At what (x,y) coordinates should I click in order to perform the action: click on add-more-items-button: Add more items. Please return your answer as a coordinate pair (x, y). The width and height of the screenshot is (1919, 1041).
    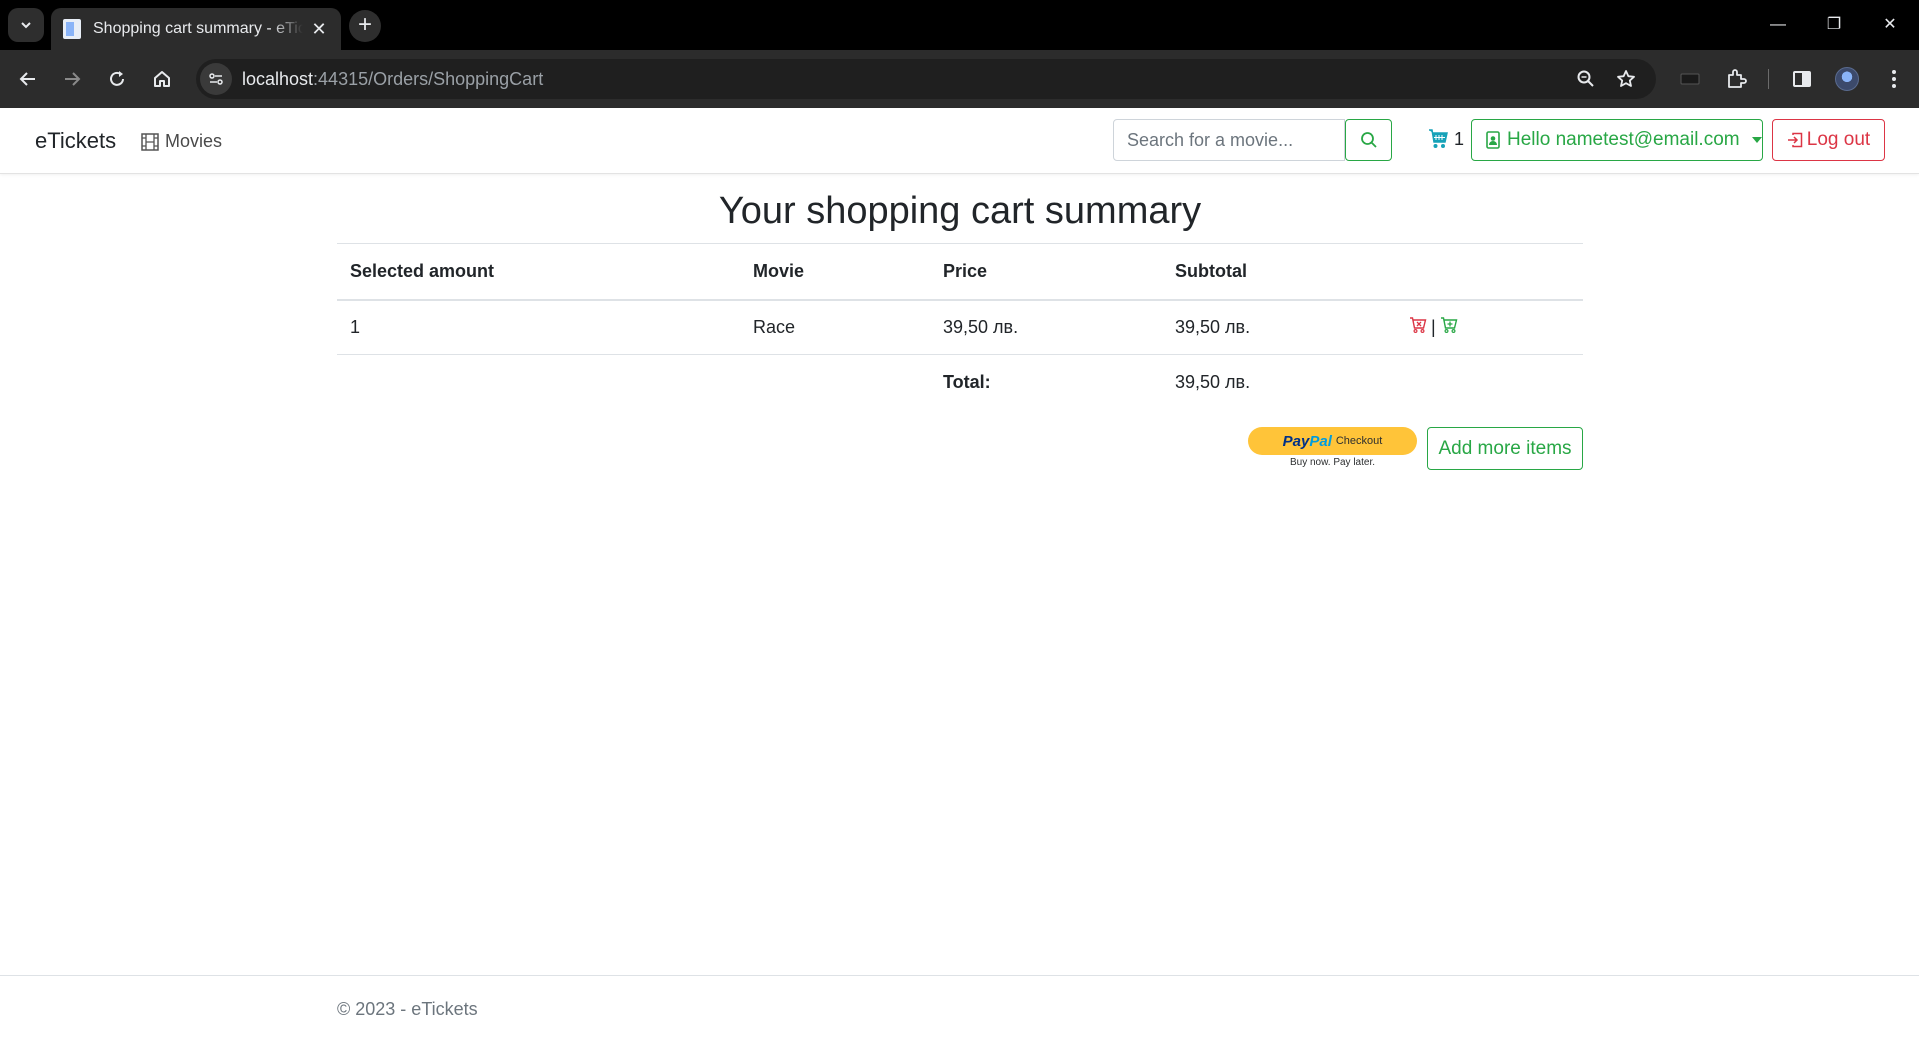
    Looking at the image, I should click on (1505, 448).